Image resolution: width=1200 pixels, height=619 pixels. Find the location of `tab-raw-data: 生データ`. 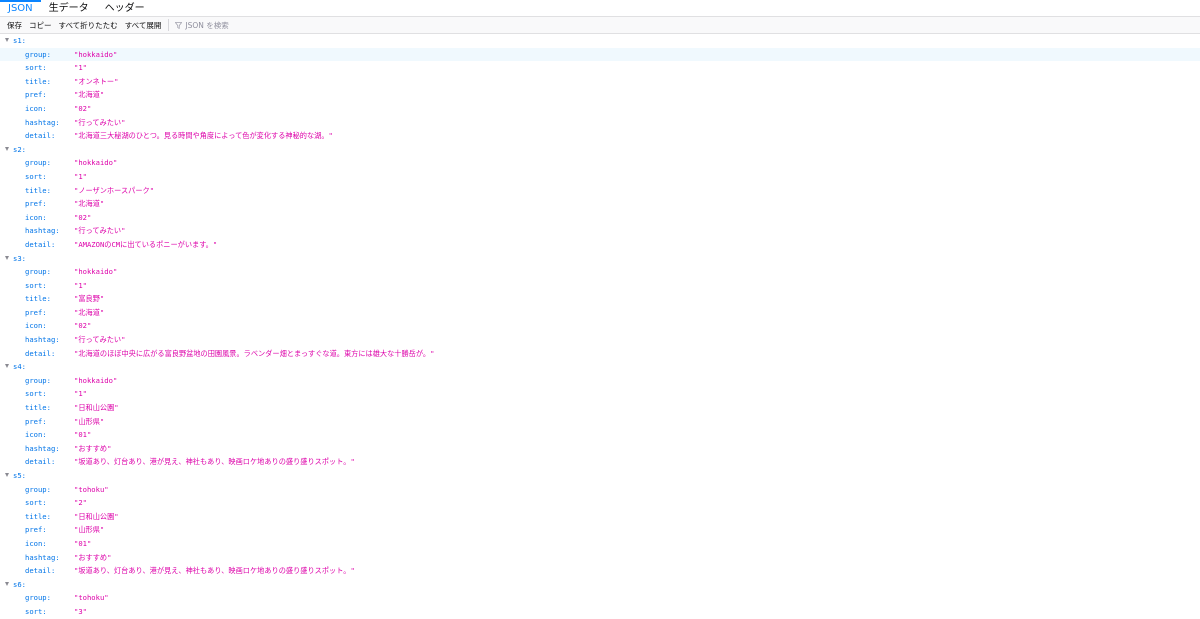

tab-raw-data: 生データ is located at coordinates (69, 9).